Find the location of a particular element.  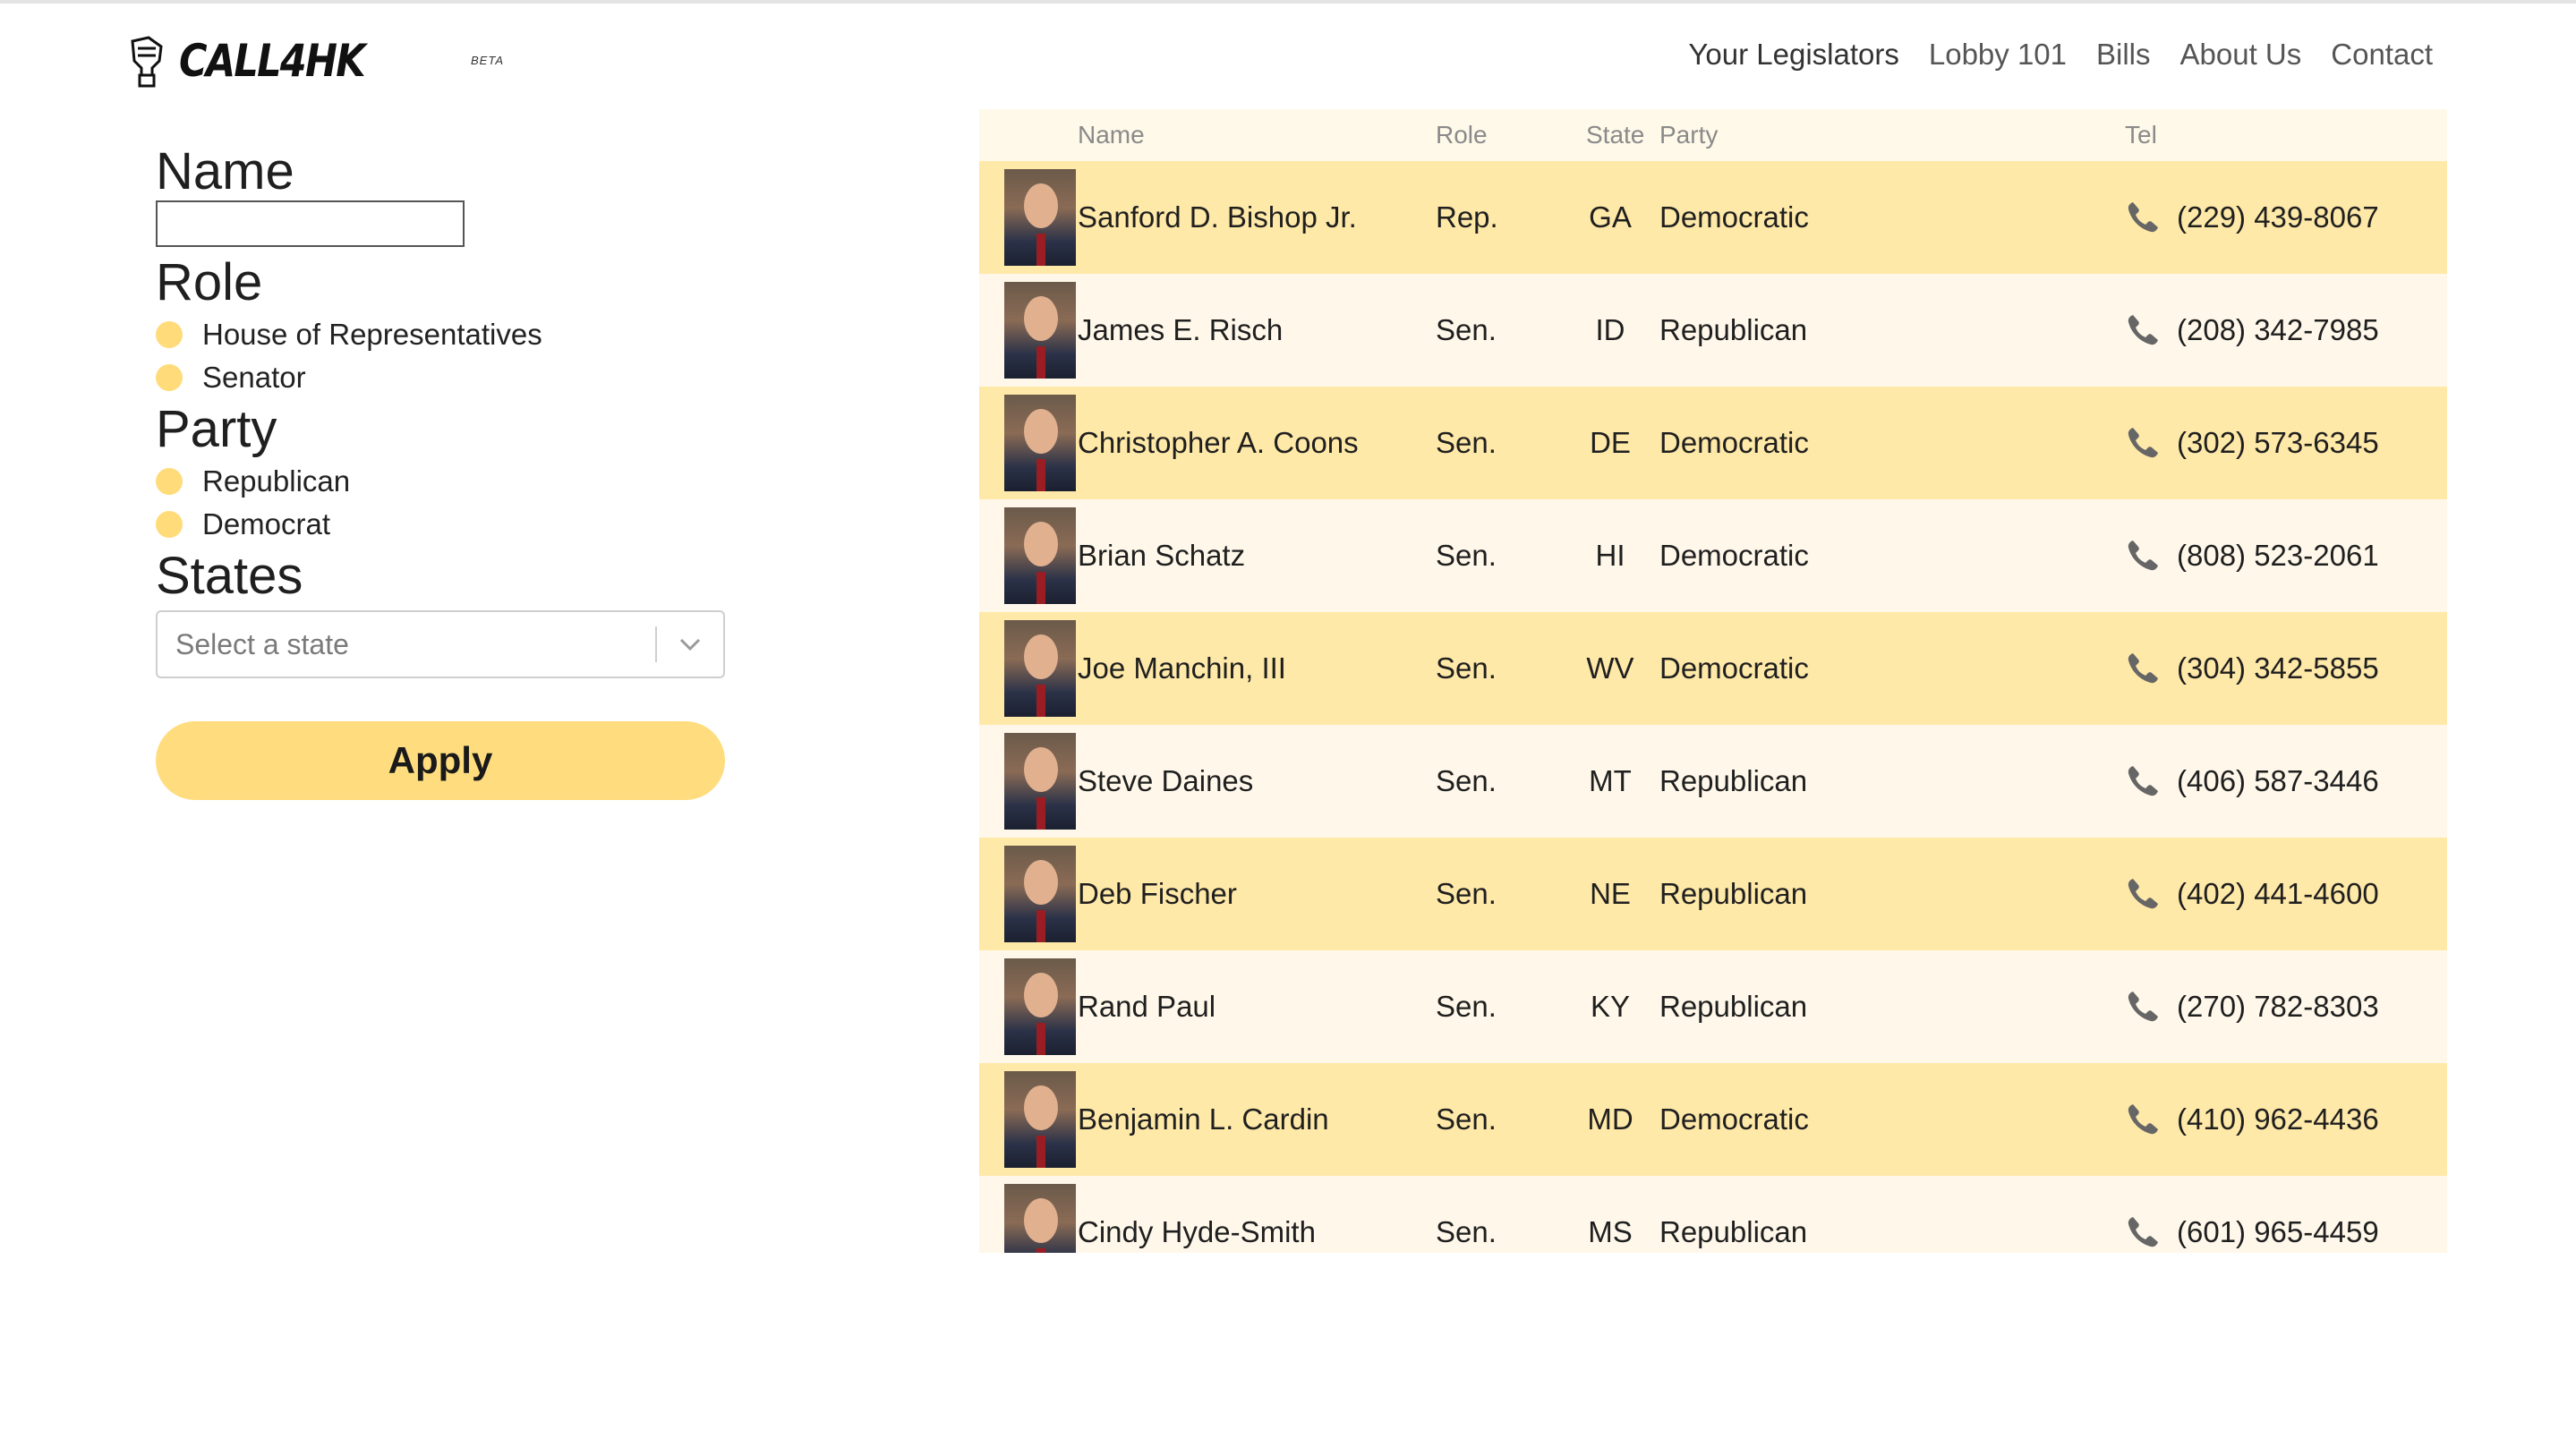

phone-link: (601) 965-4459 is located at coordinates (2286, 1232).